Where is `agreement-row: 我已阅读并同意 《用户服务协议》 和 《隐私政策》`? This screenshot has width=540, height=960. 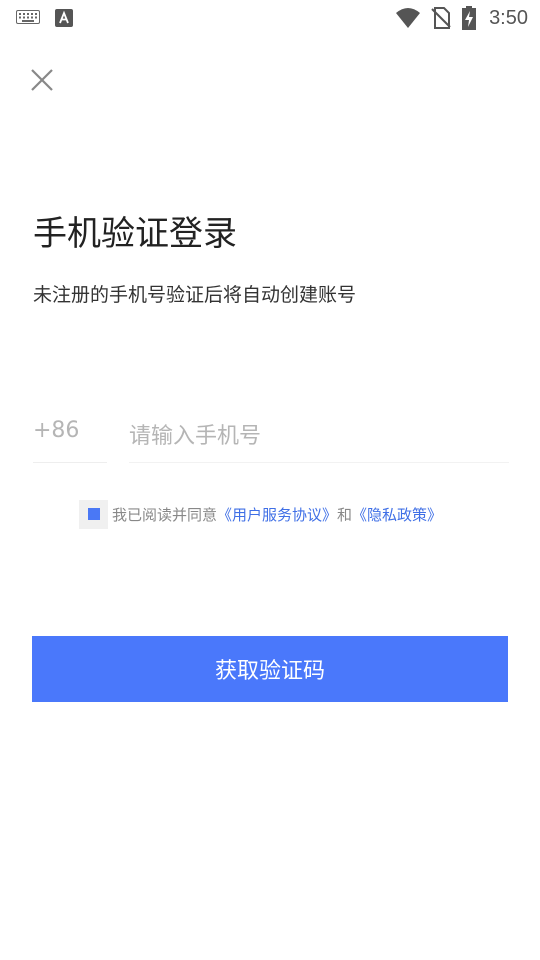 agreement-row: 我已阅读并同意 《用户服务协议》 和 《隐私政策》 is located at coordinates (260, 514).